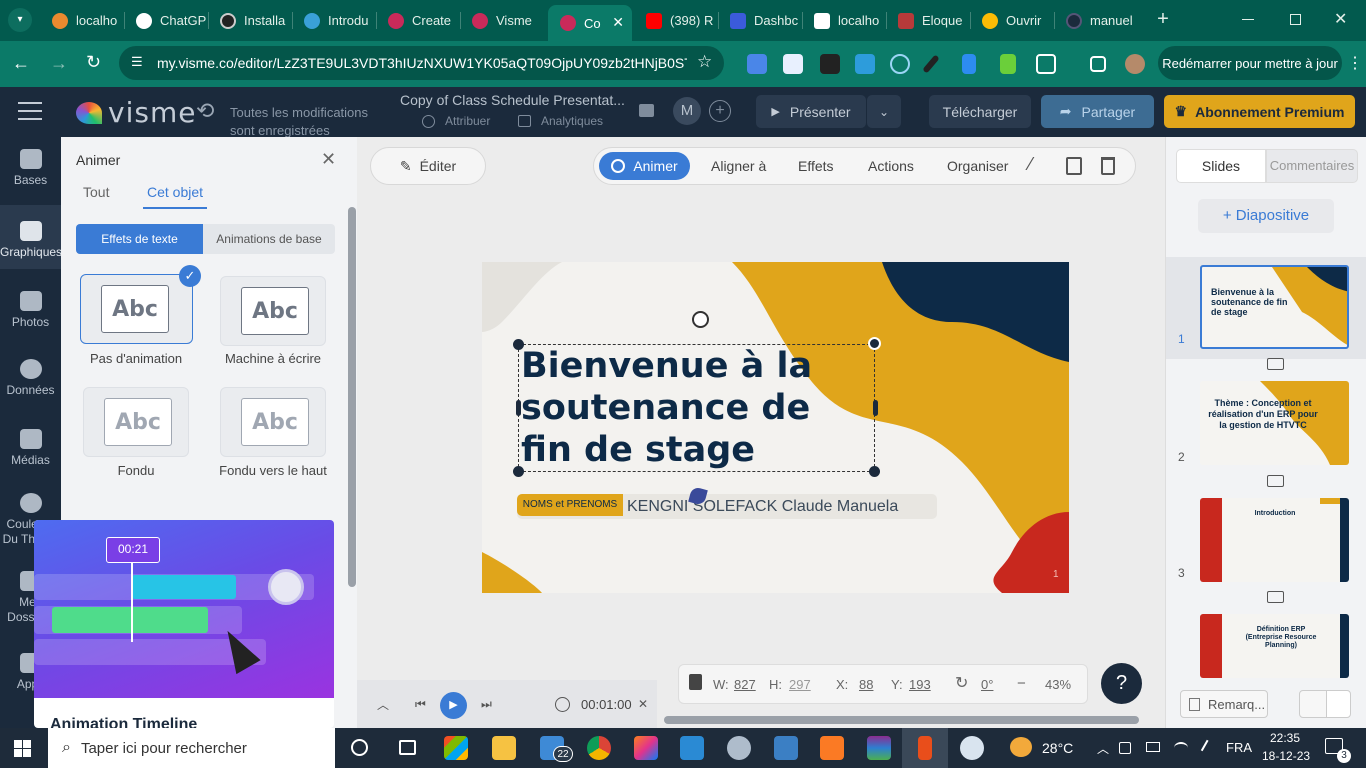 The image size is (1366, 768). What do you see at coordinates (700, 319) in the screenshot?
I see `rotate-handle-icon` at bounding box center [700, 319].